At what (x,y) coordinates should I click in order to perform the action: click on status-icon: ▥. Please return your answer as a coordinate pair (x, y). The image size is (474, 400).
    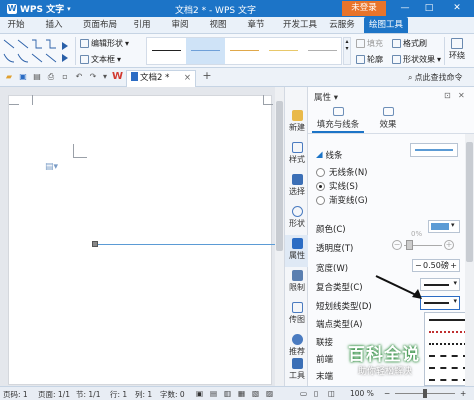
    Looking at the image, I should click on (227, 393).